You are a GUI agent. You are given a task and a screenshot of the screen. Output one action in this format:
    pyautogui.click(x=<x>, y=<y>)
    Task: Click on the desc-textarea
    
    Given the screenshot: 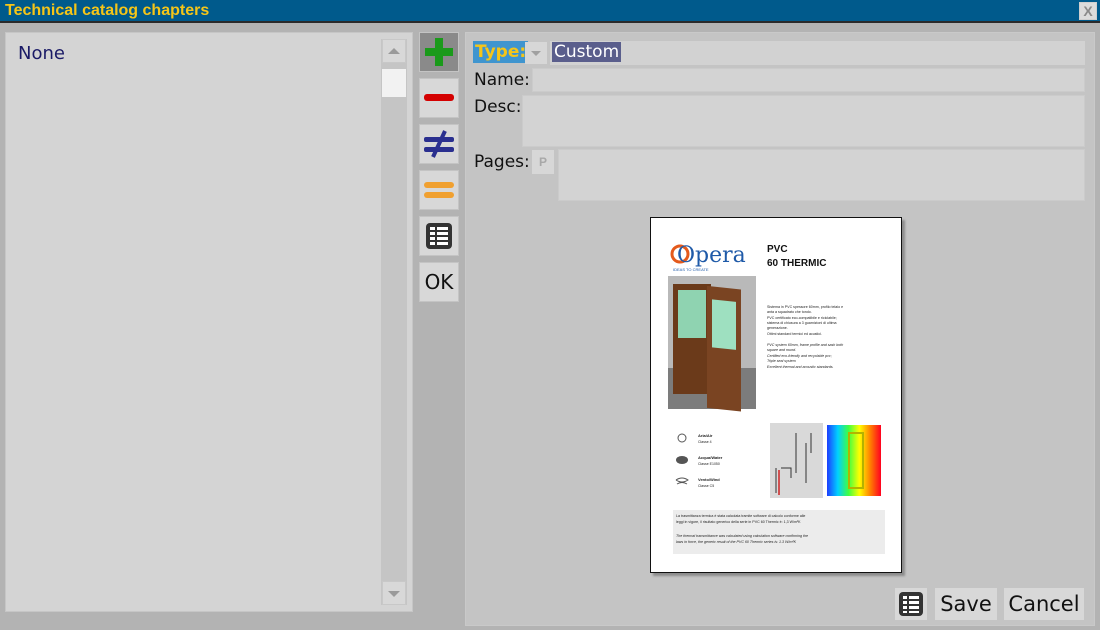 What is the action you would take?
    pyautogui.click(x=803, y=121)
    